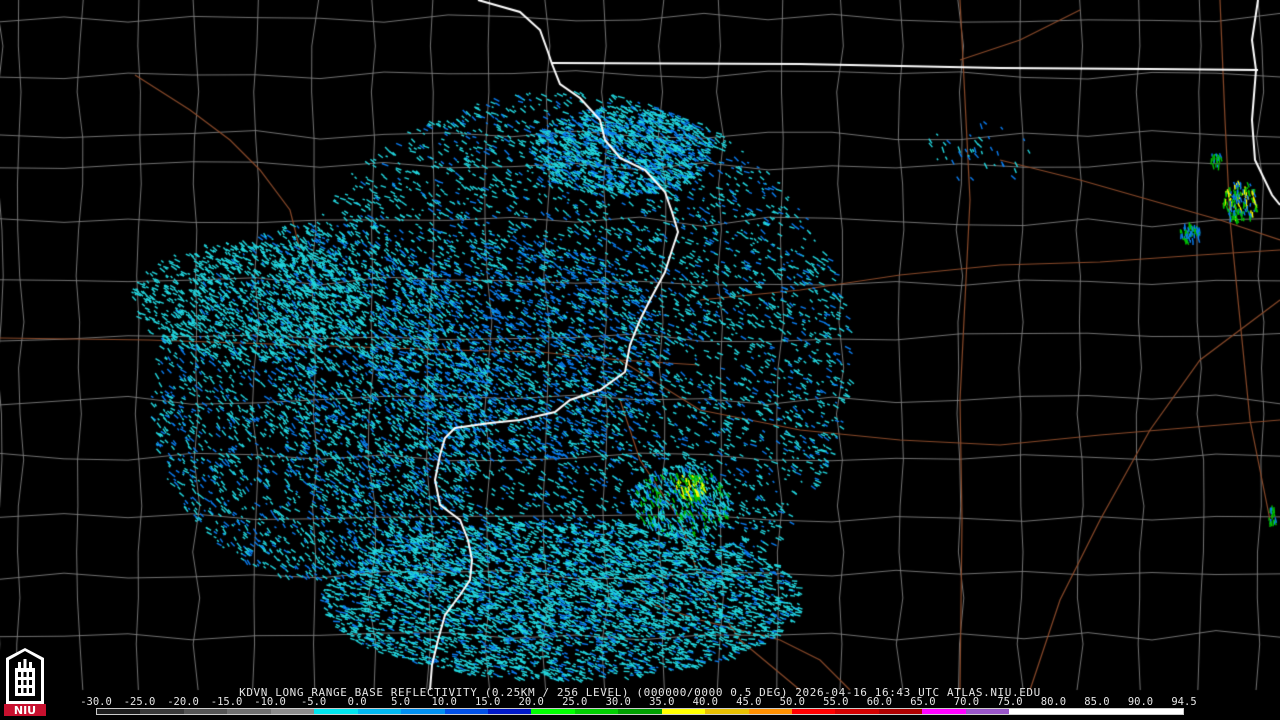  I want to click on scale-tick: 90.0, so click(1140, 702).